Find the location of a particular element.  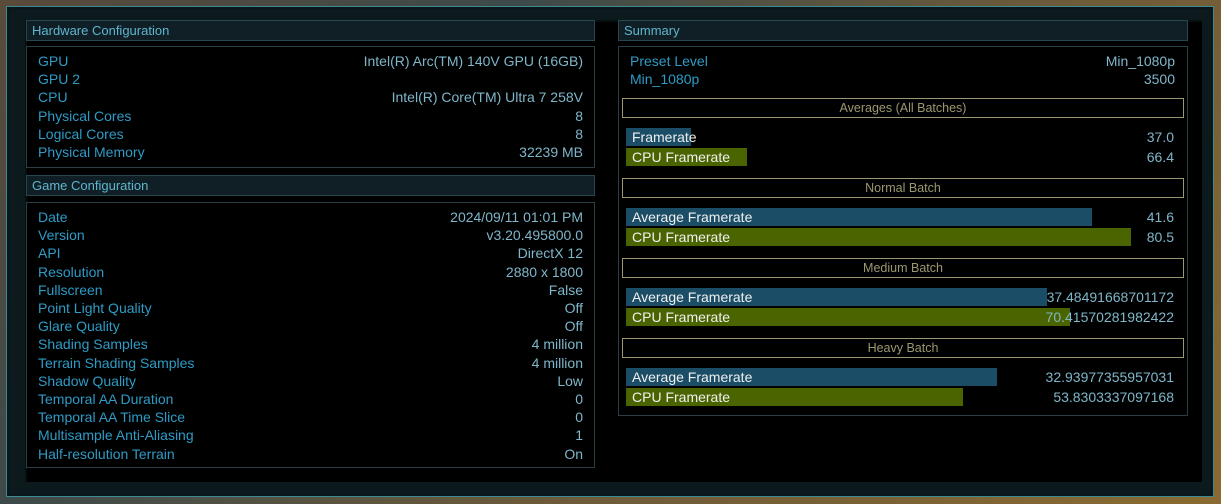

config-row: Temporal AA Time Slice 0 is located at coordinates (310, 417).